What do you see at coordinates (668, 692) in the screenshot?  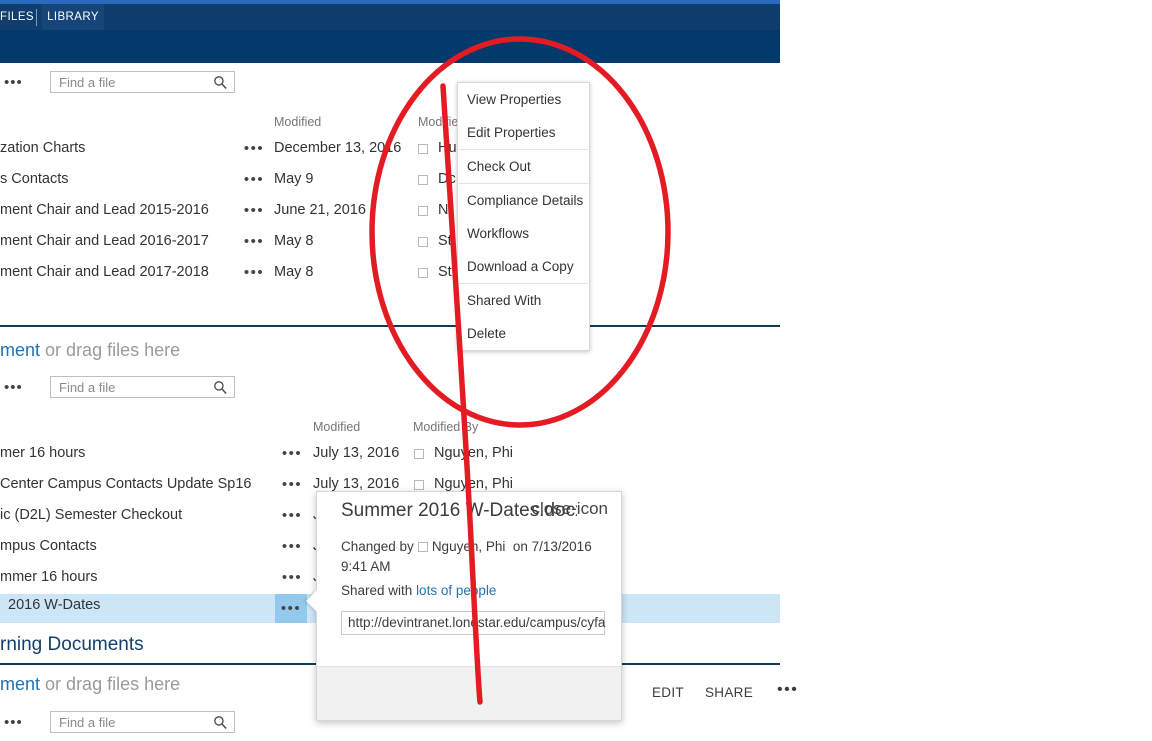 I see `edit-button: EDIT` at bounding box center [668, 692].